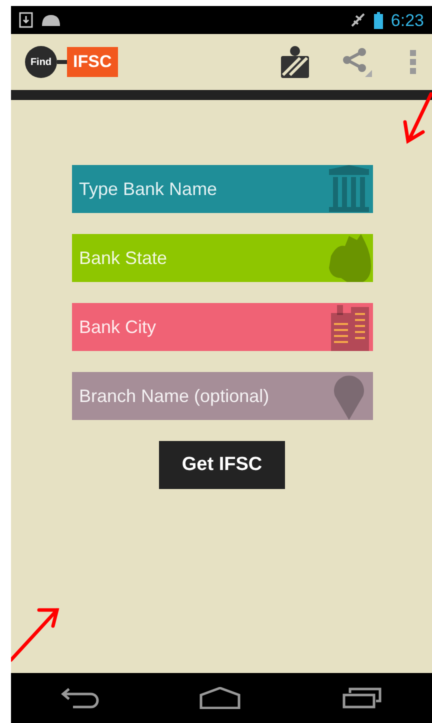  Describe the element at coordinates (417, 118) in the screenshot. I see `annotation-arrow` at that location.